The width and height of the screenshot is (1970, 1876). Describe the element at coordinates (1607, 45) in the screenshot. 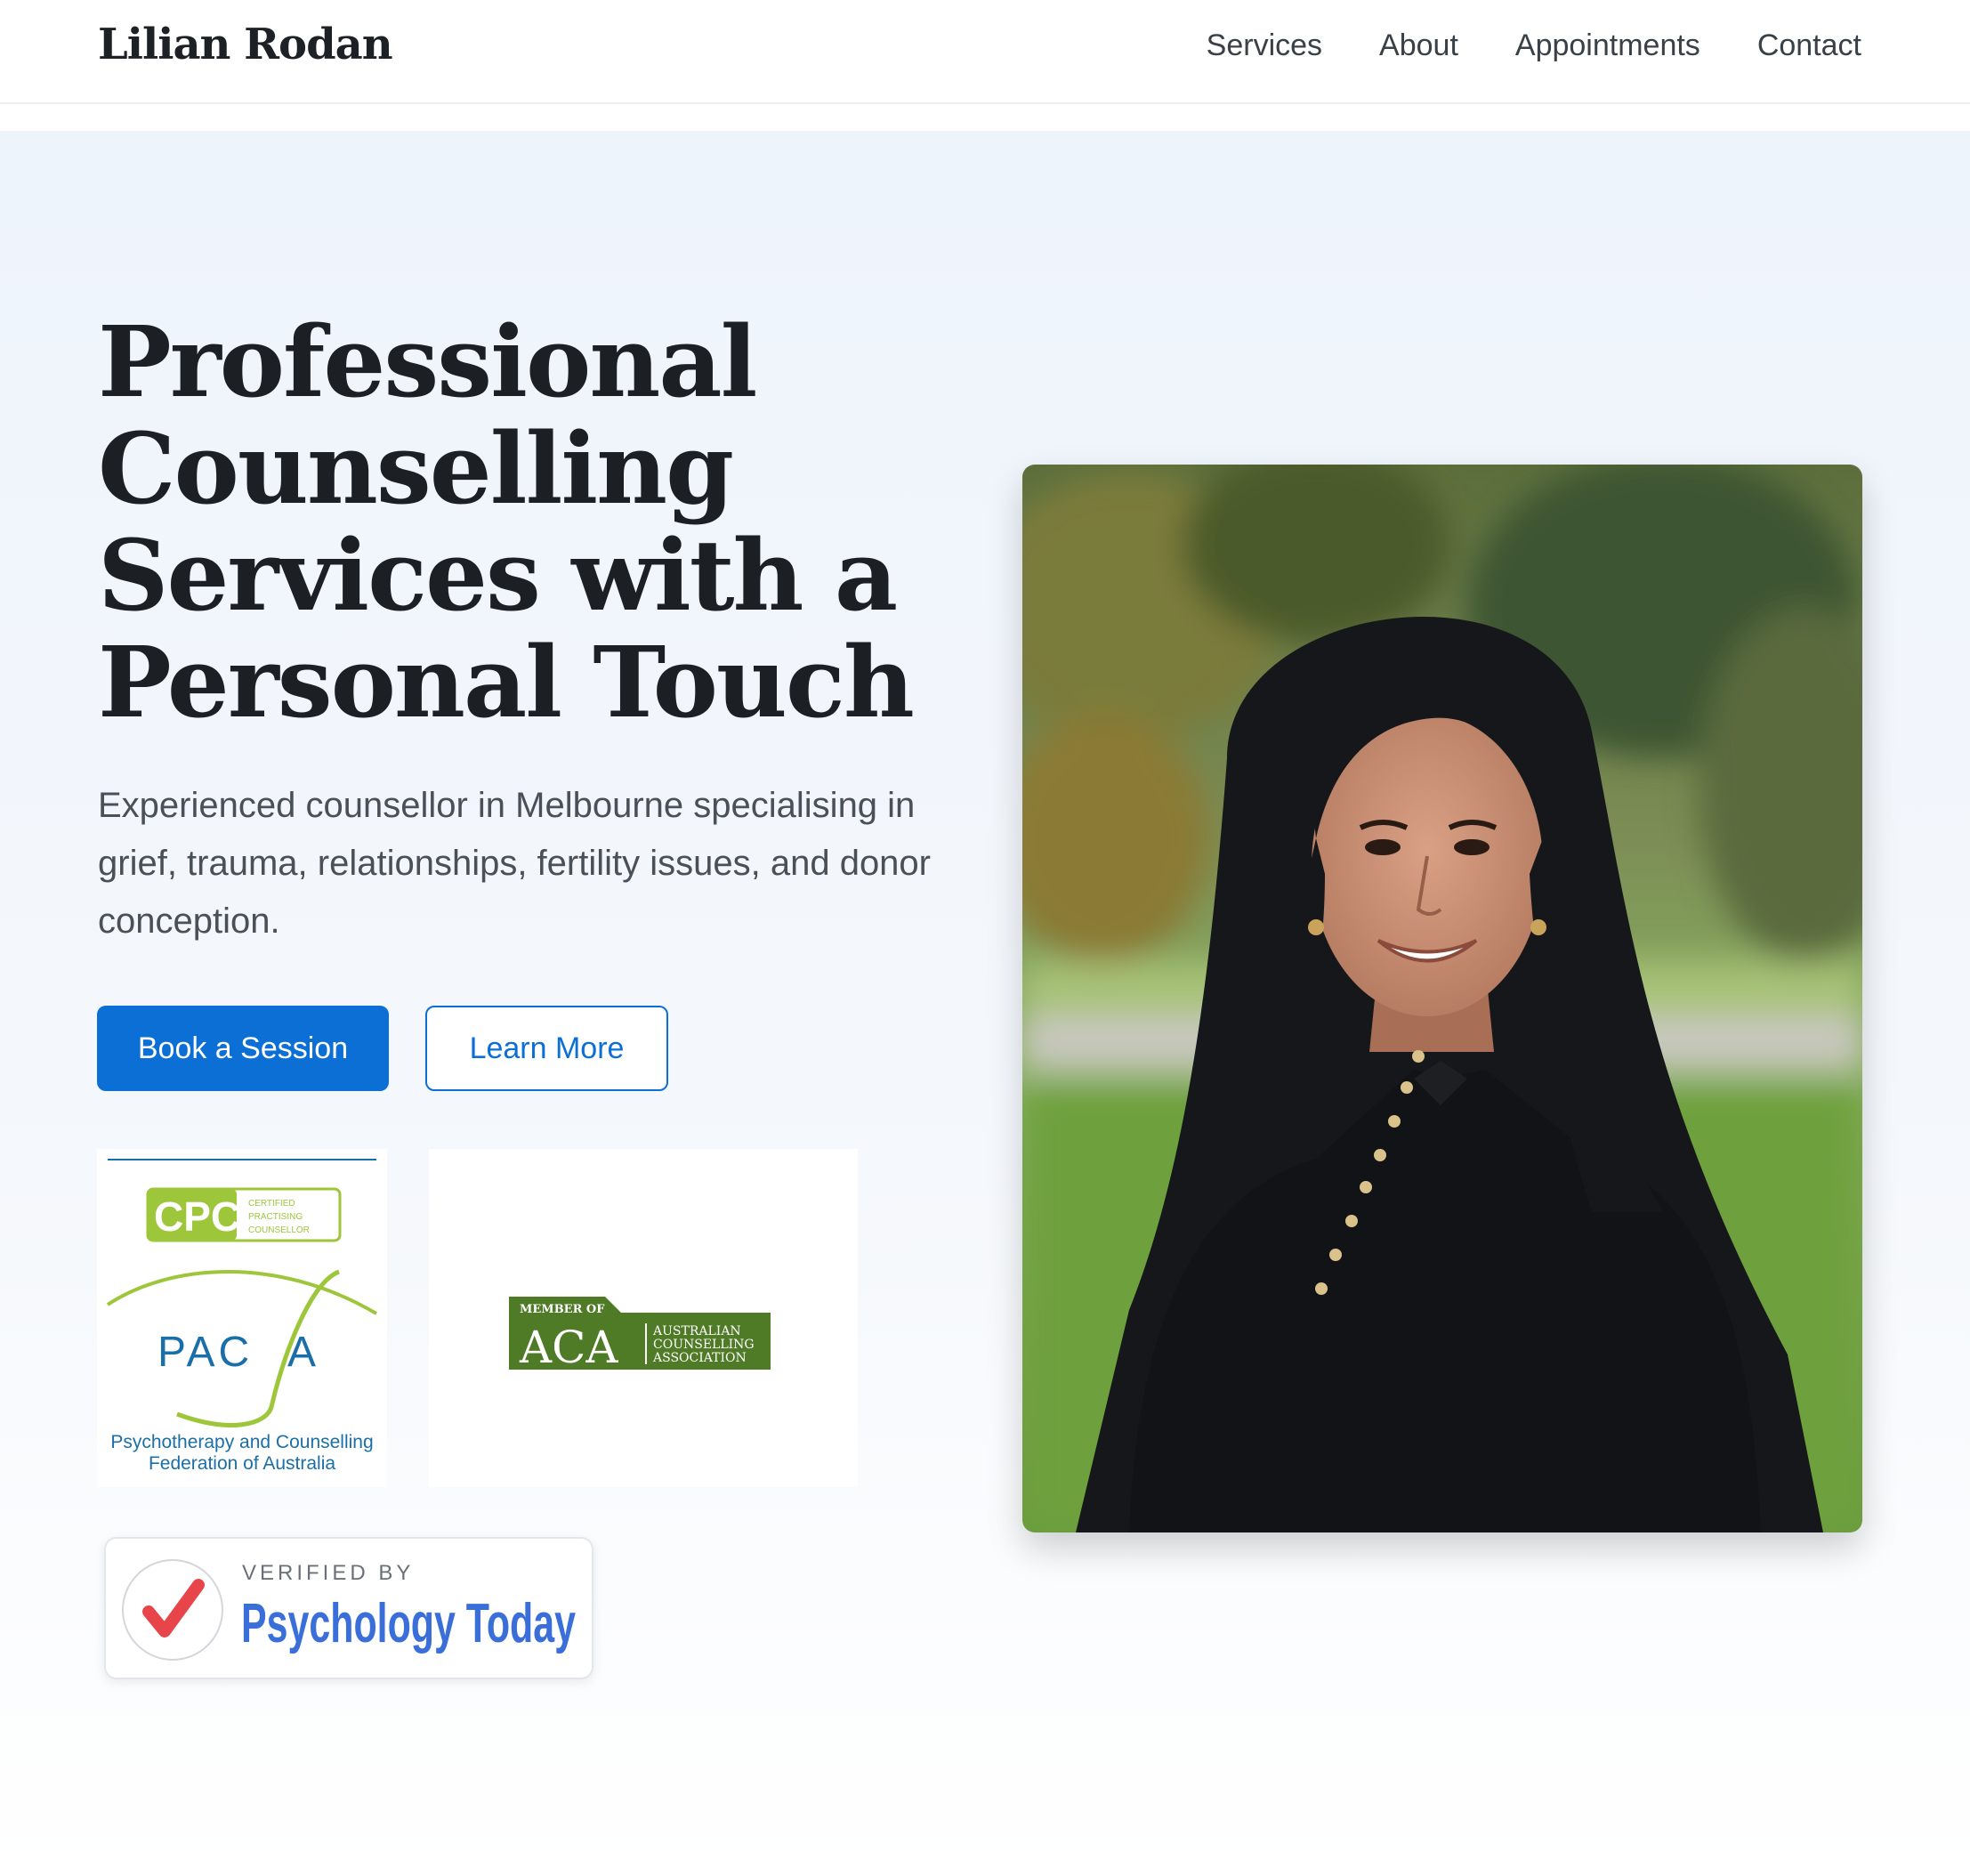

I see `nav-link-appointments: Appointments` at that location.